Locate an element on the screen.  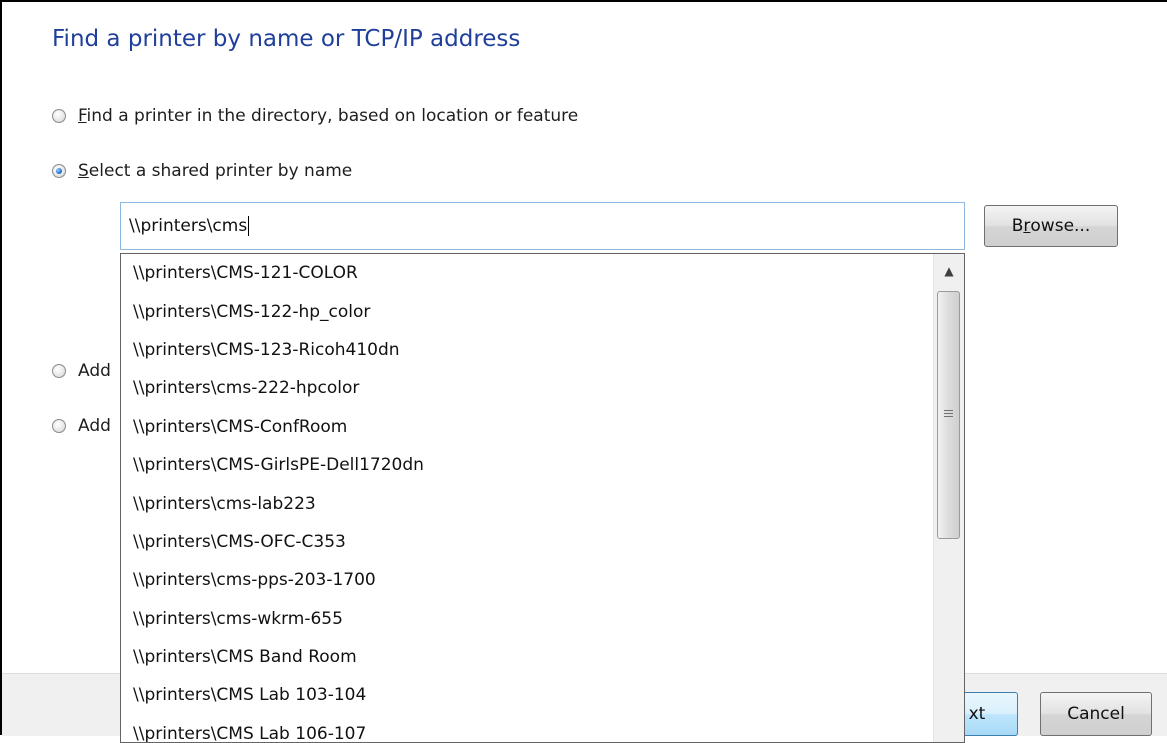
printer-suggestion: \\printers\CMS-122-hp_color is located at coordinates (527, 311).